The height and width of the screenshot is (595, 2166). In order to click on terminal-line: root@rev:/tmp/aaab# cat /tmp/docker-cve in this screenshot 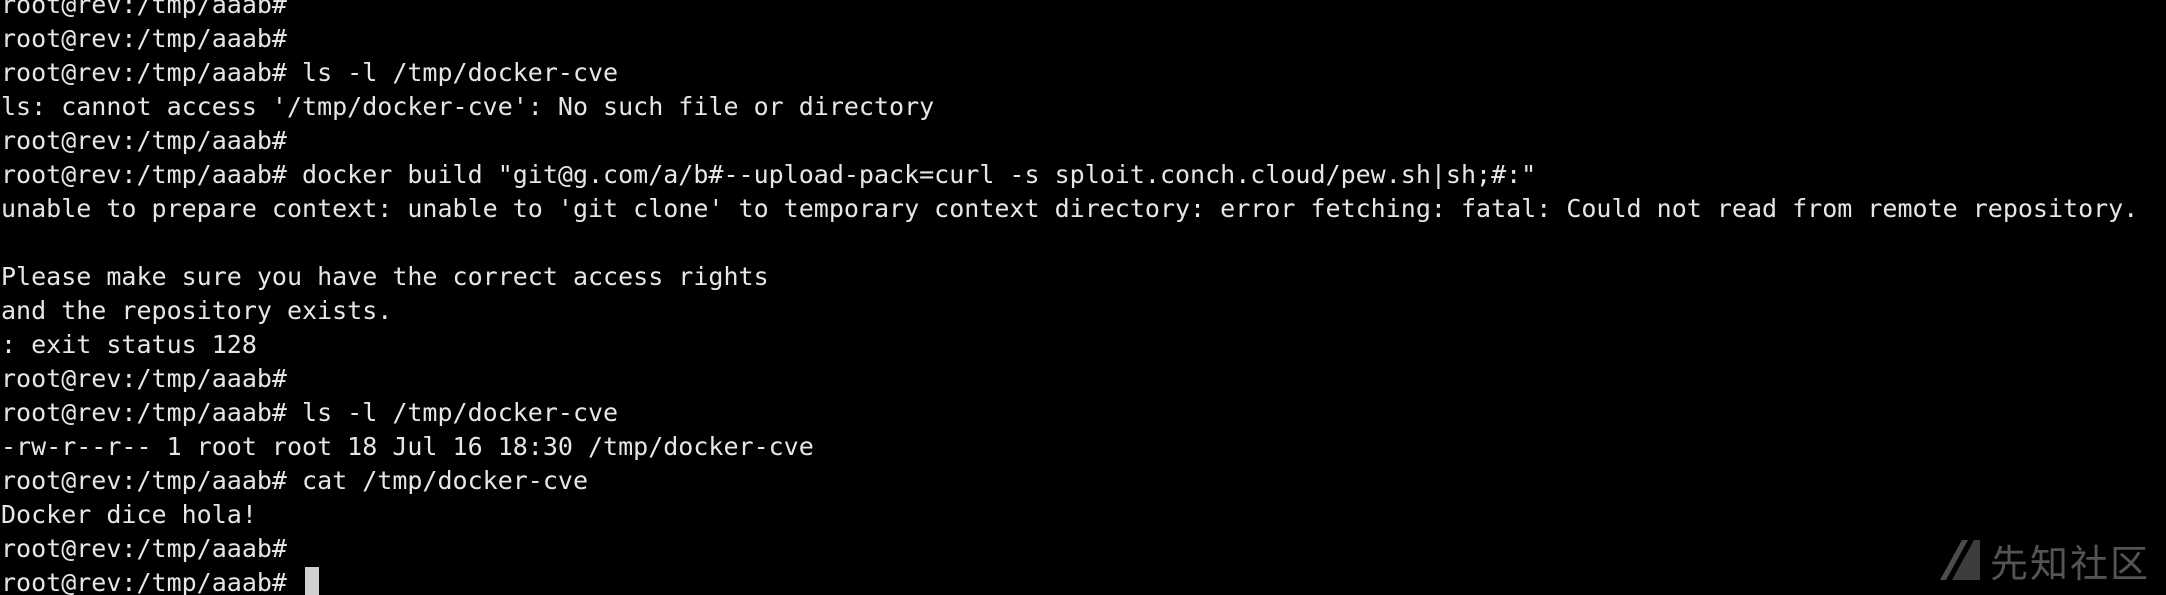, I will do `click(294, 480)`.